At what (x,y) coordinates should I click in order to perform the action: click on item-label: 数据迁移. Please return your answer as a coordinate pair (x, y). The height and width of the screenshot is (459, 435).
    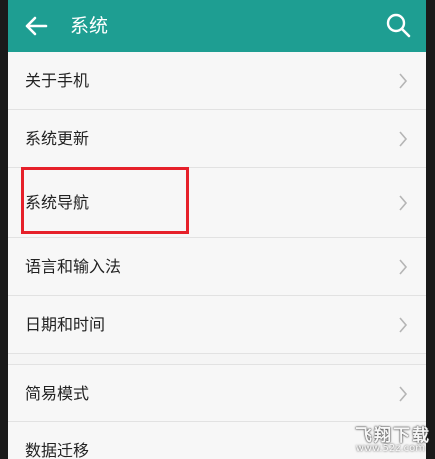
    Looking at the image, I should click on (57, 450).